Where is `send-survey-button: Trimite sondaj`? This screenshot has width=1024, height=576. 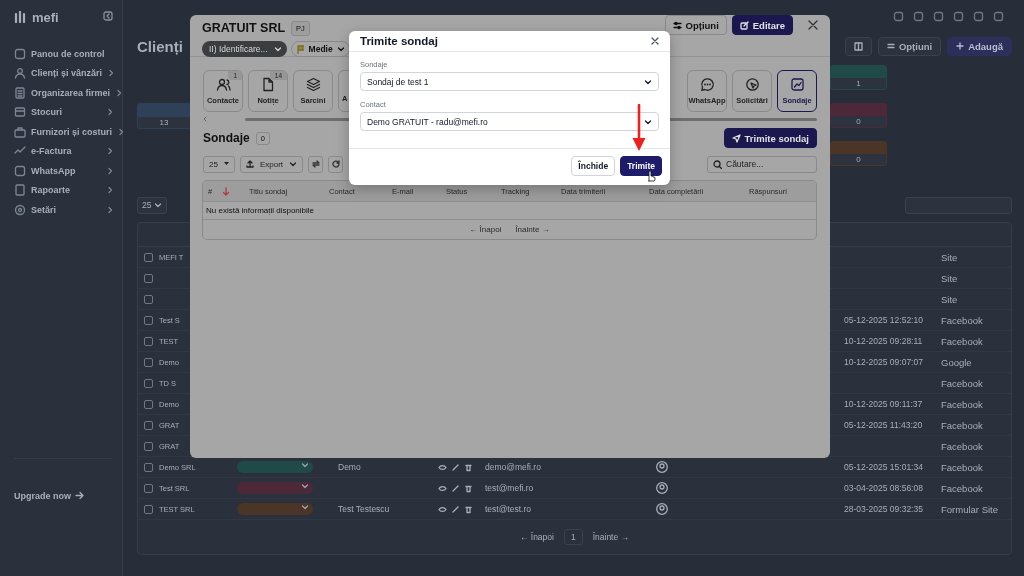
send-survey-button: Trimite sondaj is located at coordinates (770, 138).